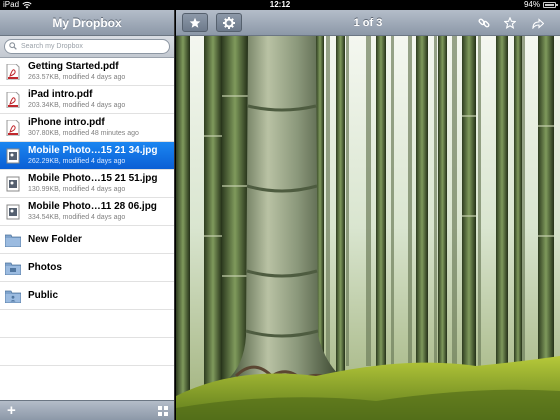 The image size is (560, 420). I want to click on folder-name: New Folder, so click(55, 239).